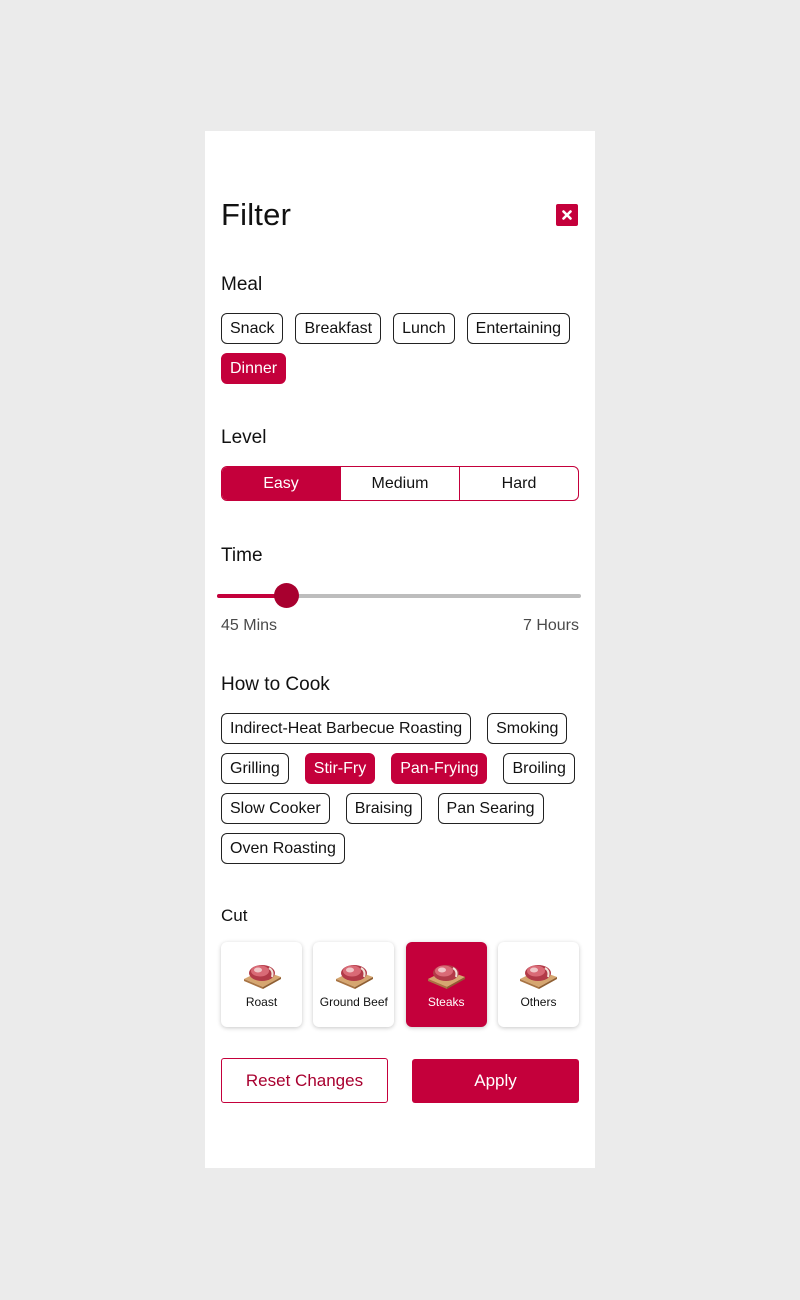  What do you see at coordinates (252, 328) in the screenshot?
I see `meal-chip-snack: Snack` at bounding box center [252, 328].